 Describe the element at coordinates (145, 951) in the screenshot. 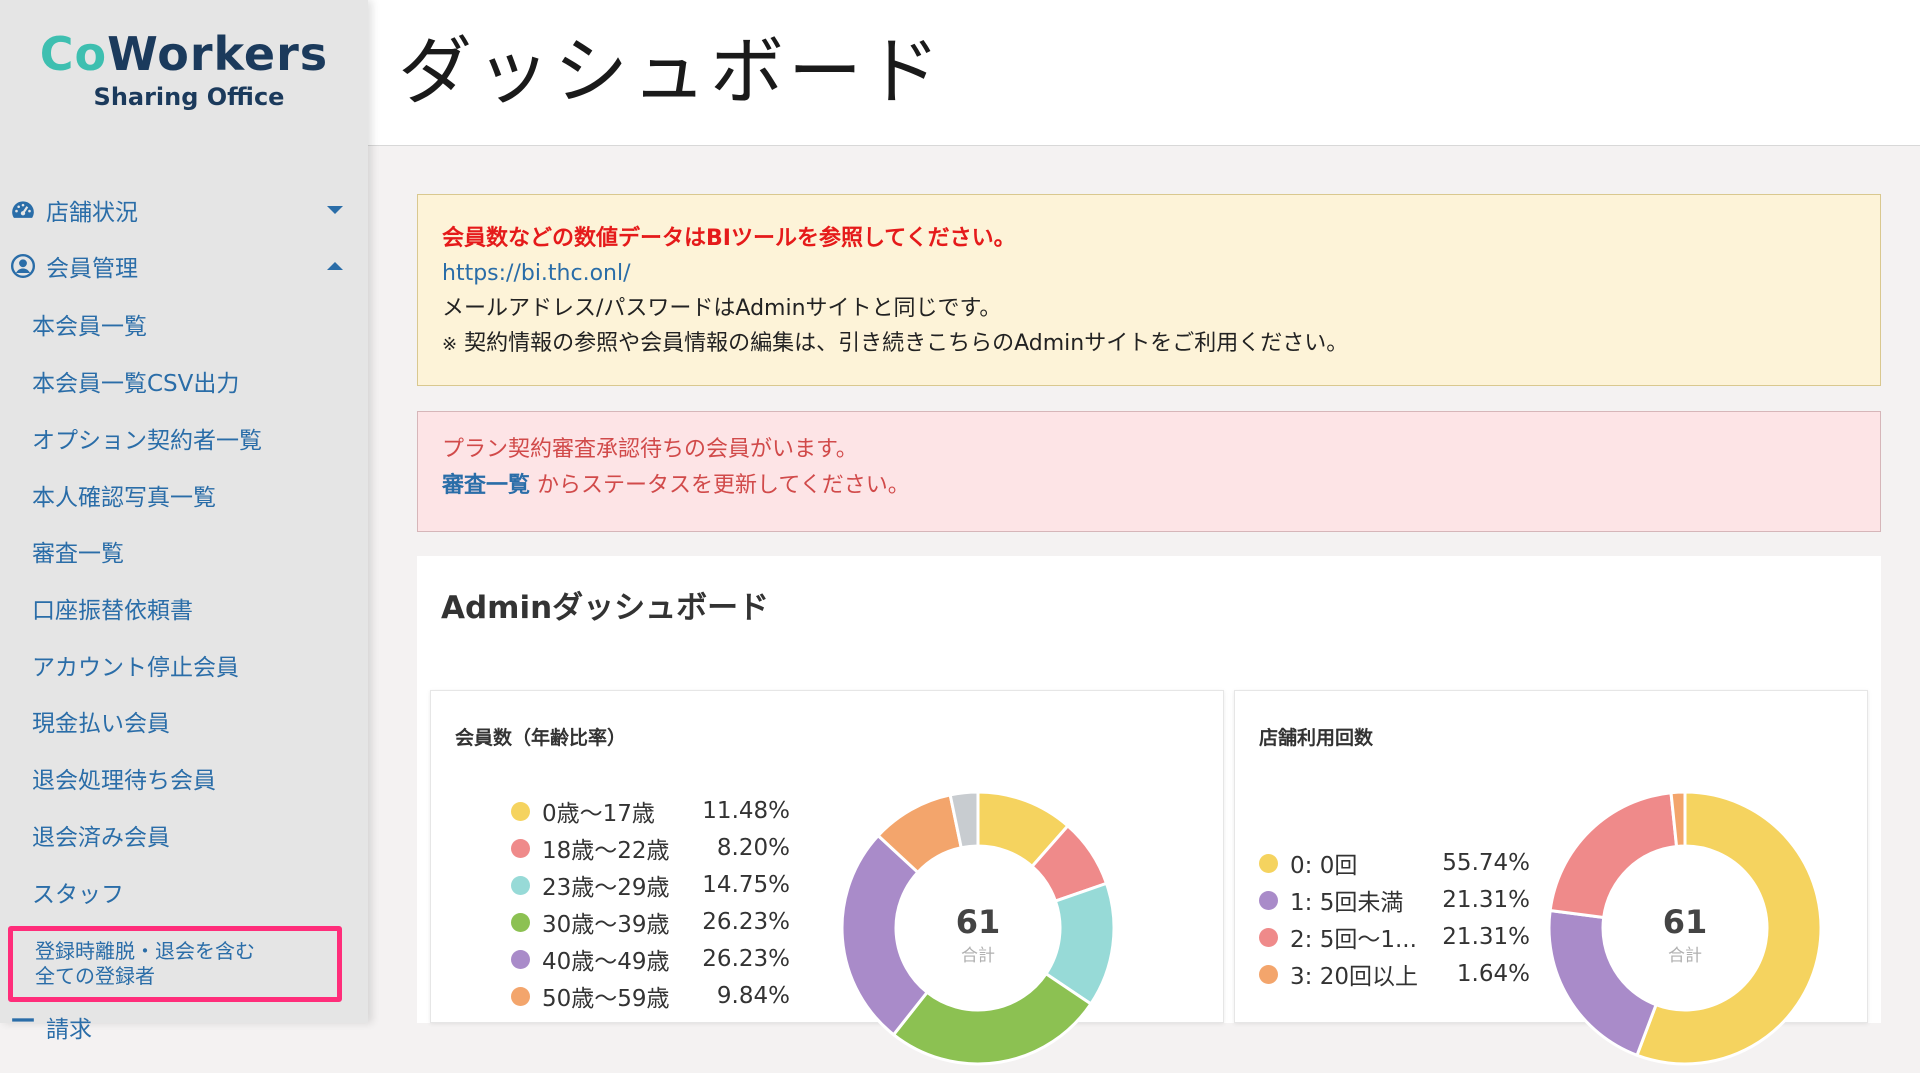

I see `sidebar-item-label-line1: 登録時離脱・退会を含む` at that location.